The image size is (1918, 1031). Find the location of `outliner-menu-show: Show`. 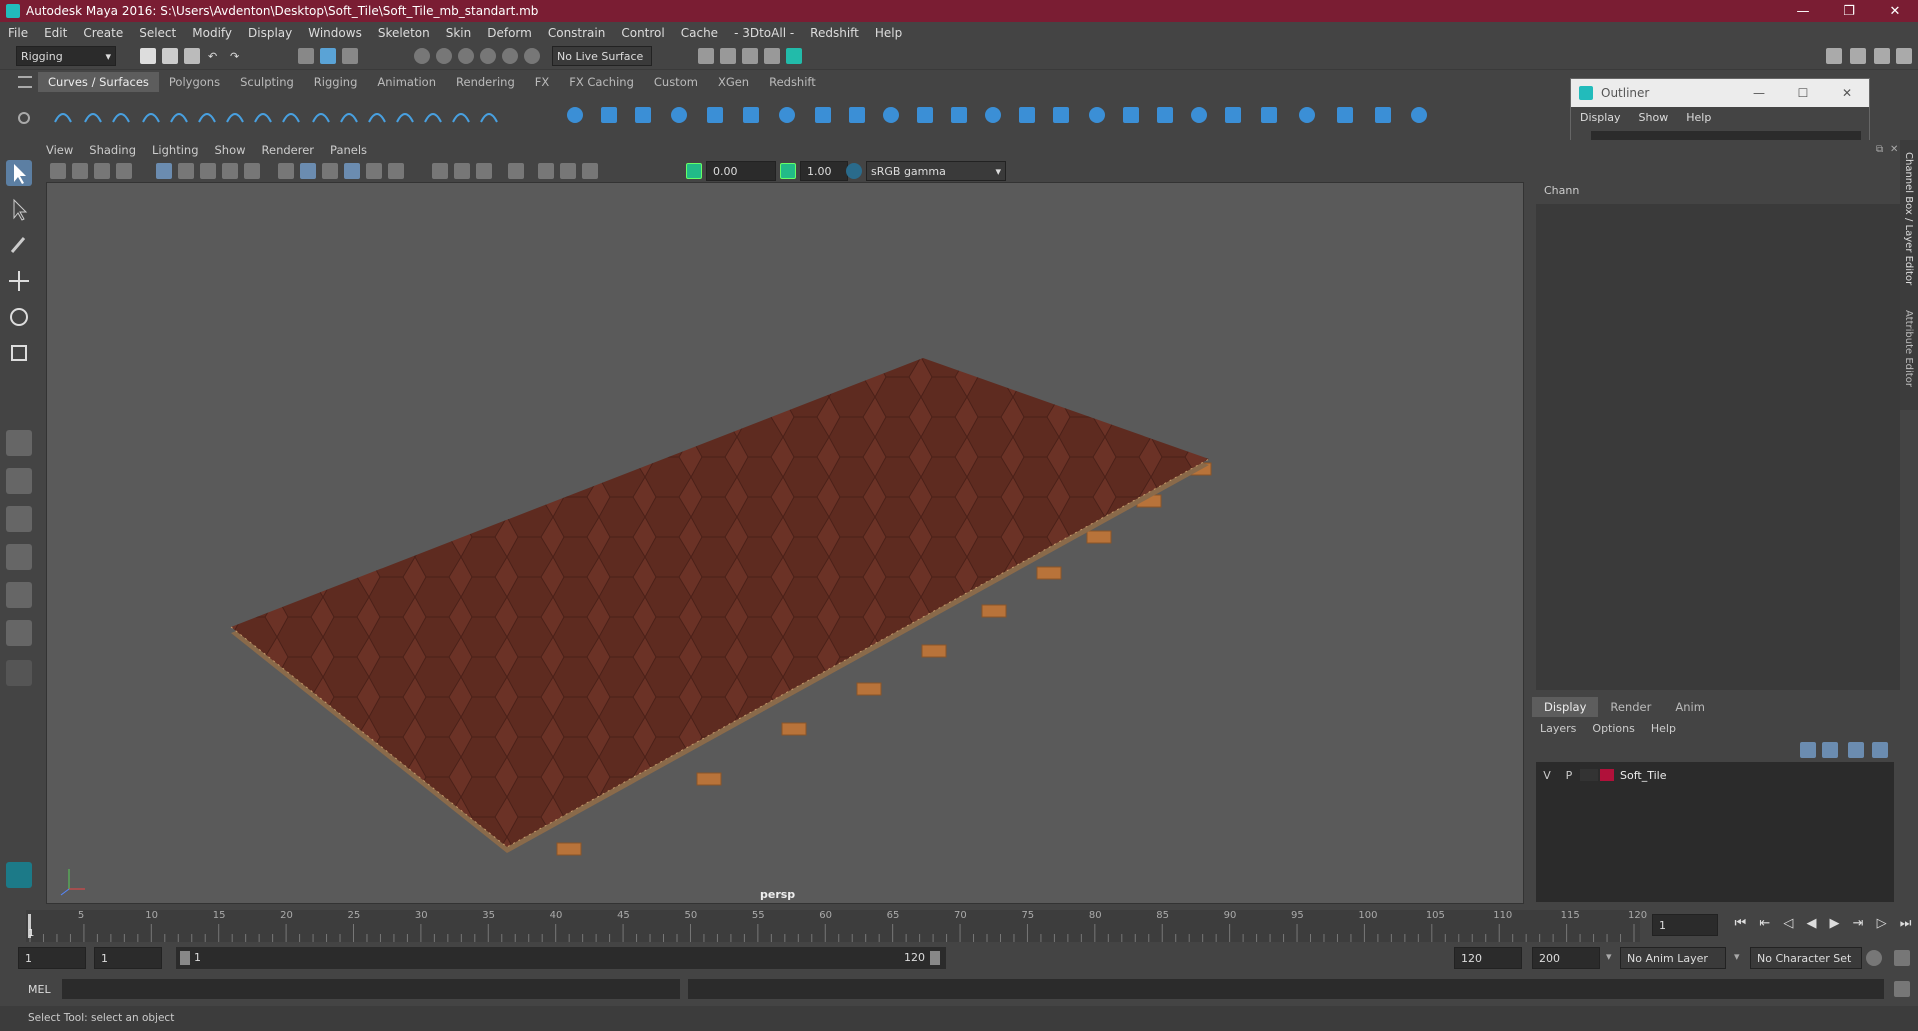

outliner-menu-show: Show is located at coordinates (1654, 117).